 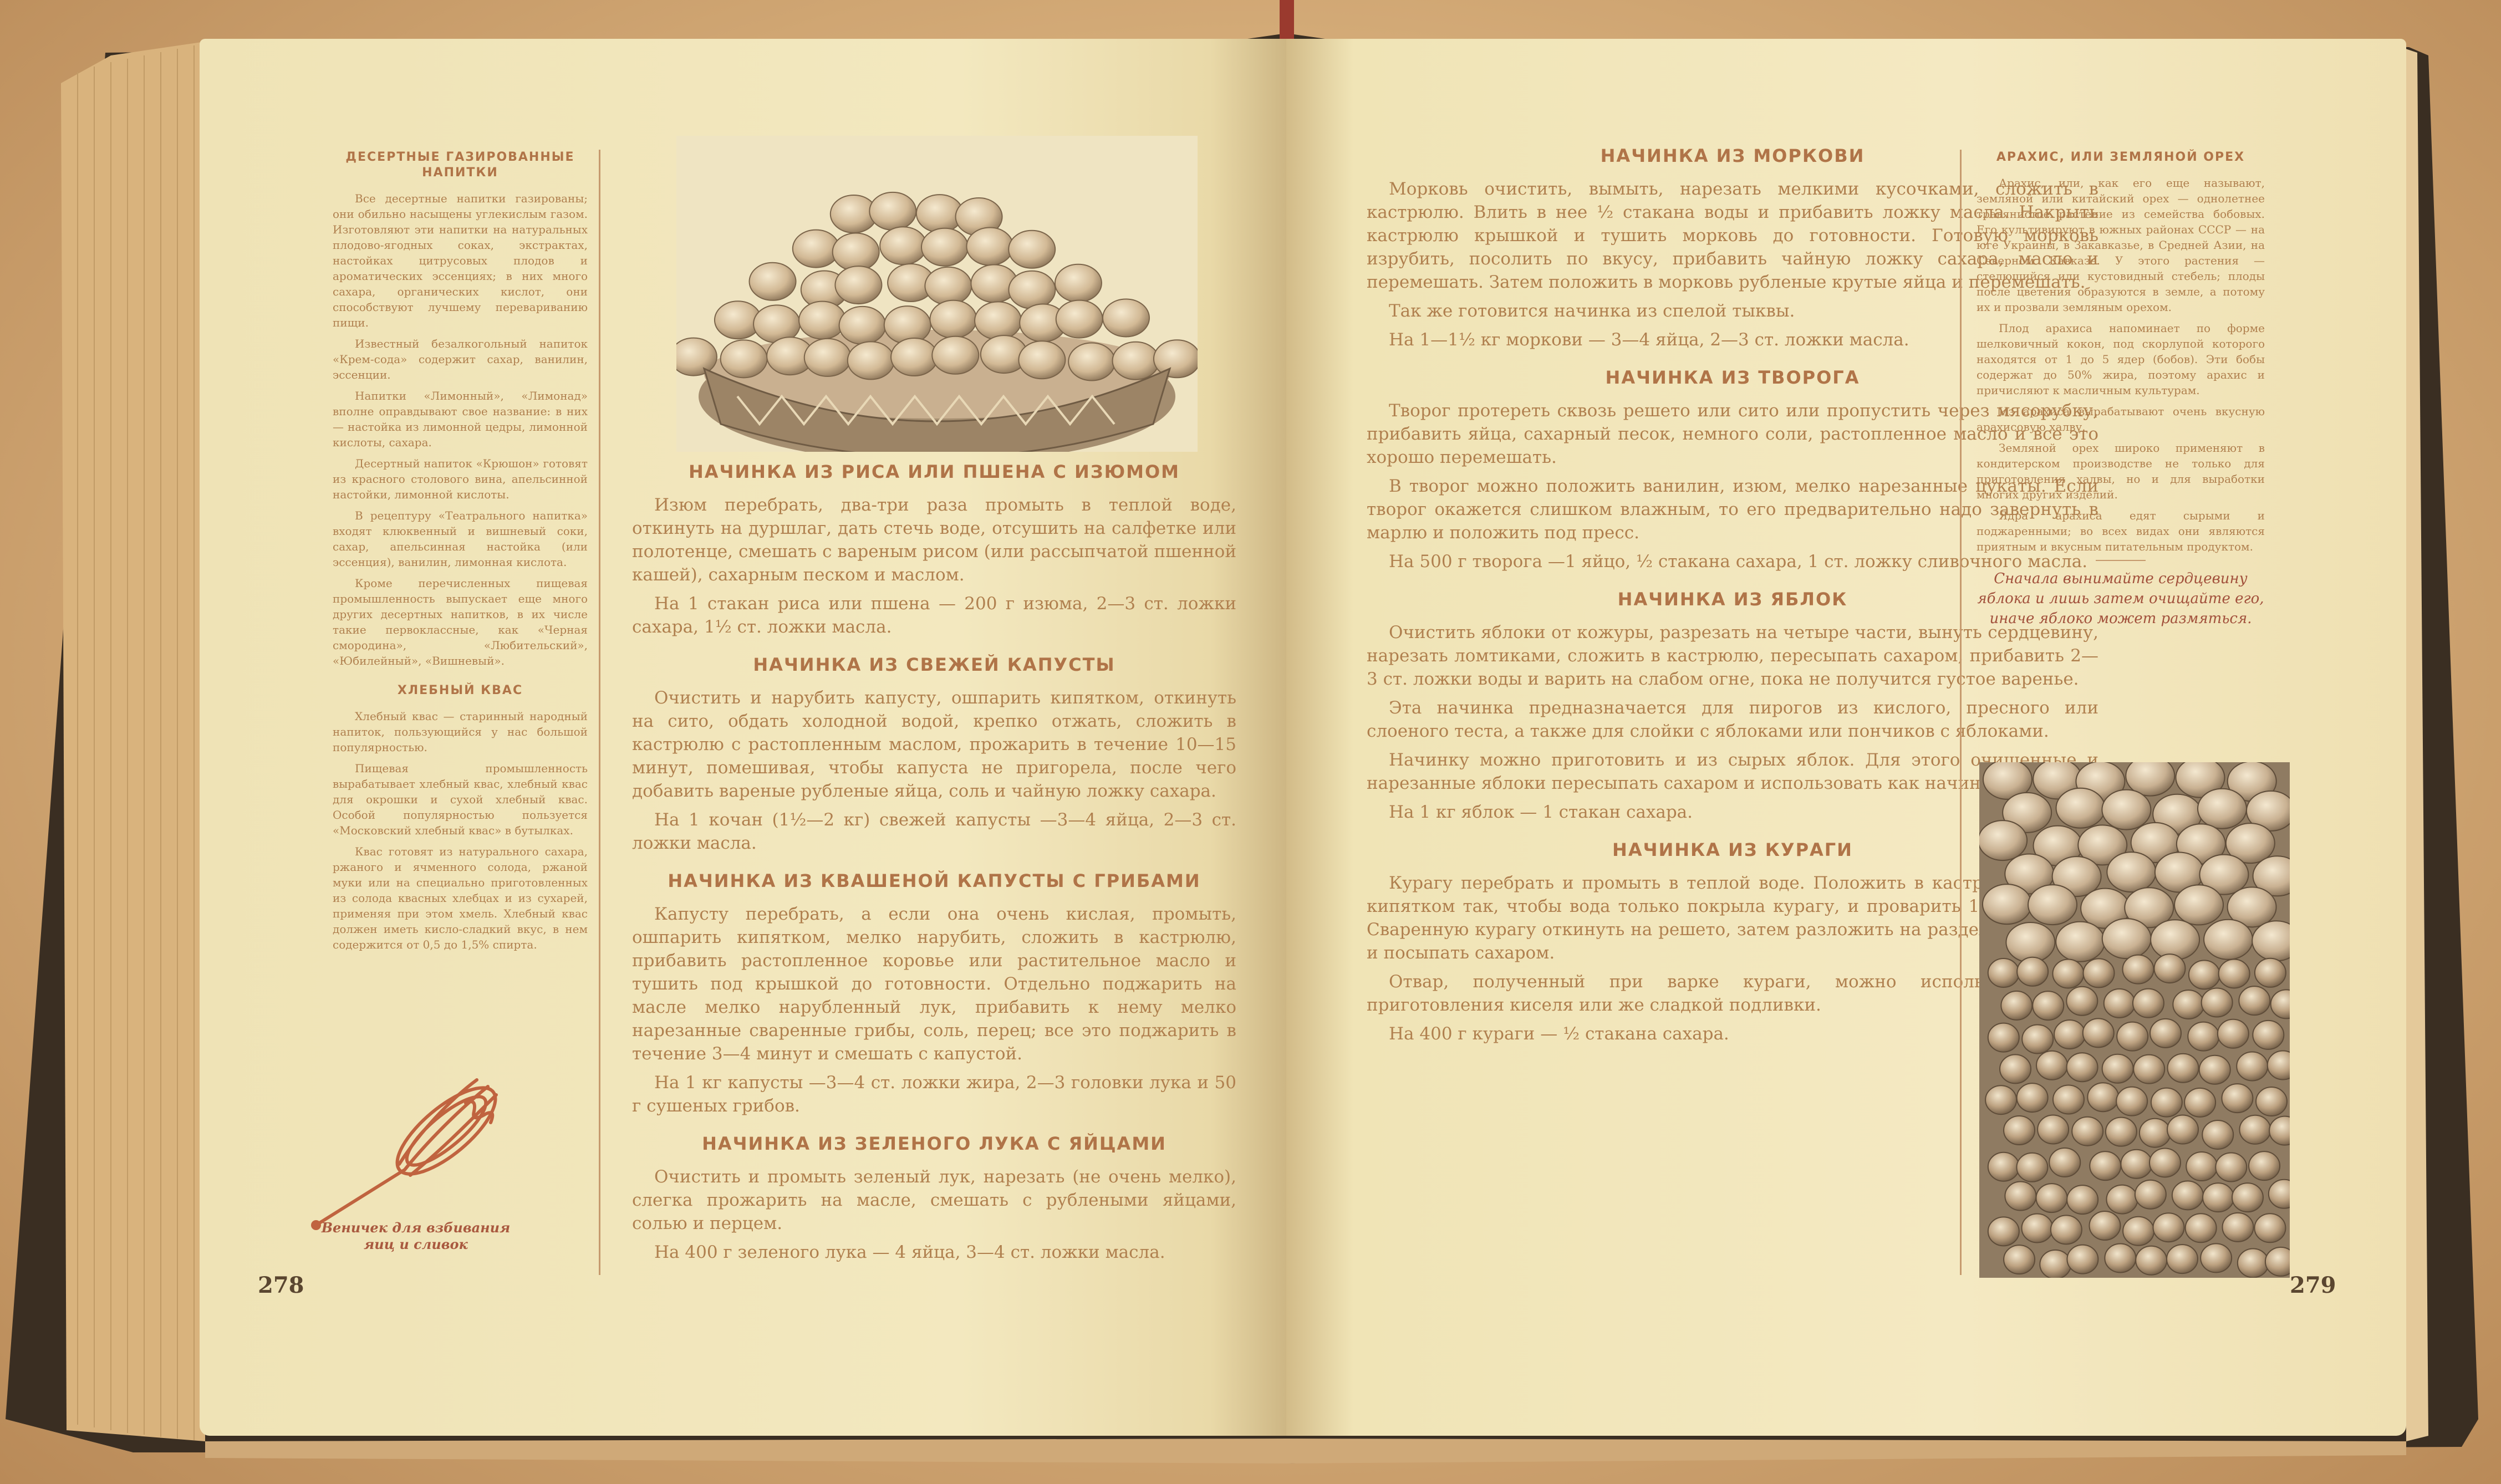 I want to click on sidebar-heading-peanut: АРАХИС, ИЛИ ЗЕМЛЯНОЙ ОРЕХ, so click(x=2120, y=157).